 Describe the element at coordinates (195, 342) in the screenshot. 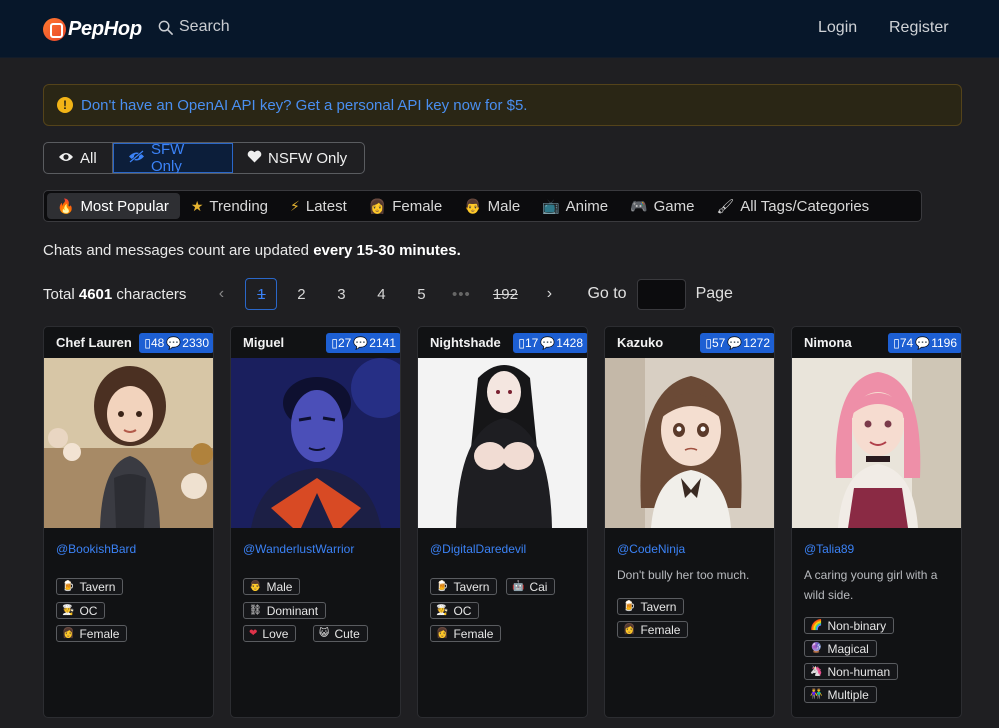

I see `message-count: 2330` at that location.